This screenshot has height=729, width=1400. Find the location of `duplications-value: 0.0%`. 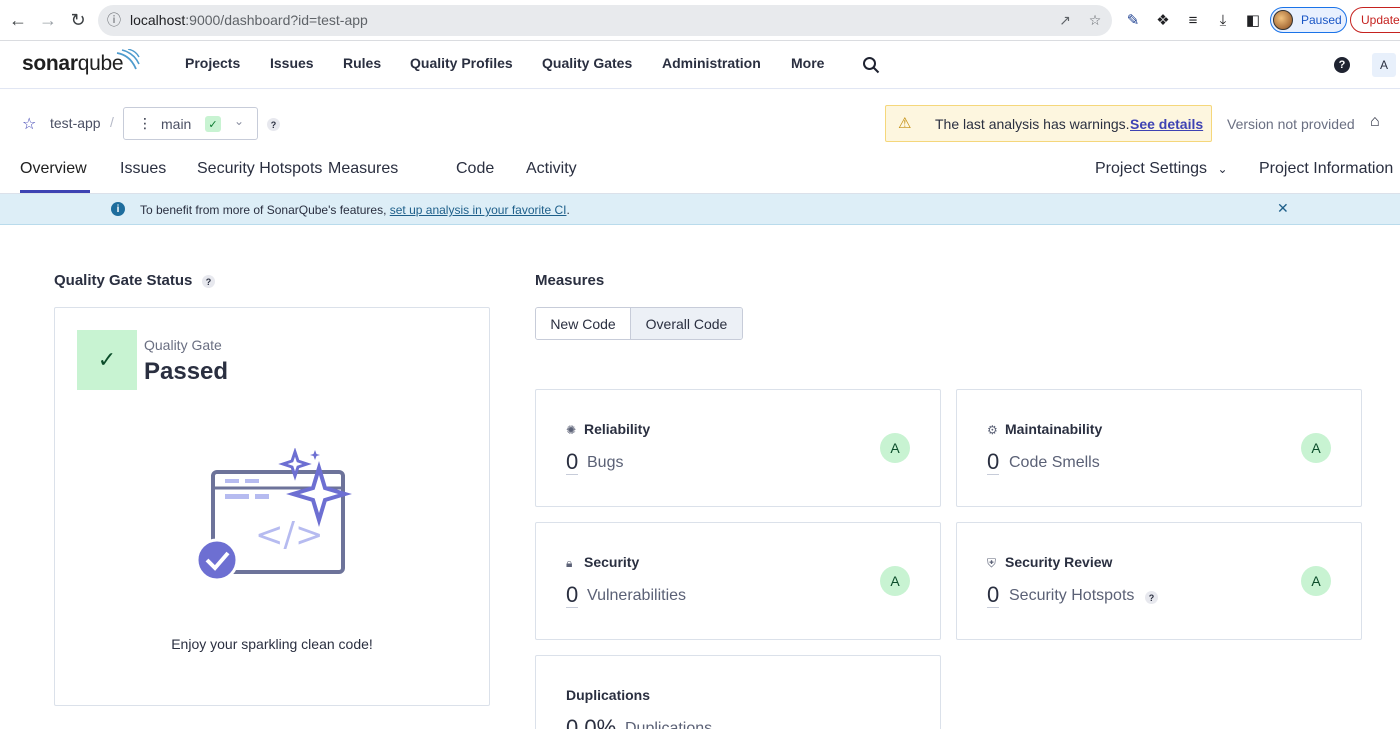

duplications-value: 0.0% is located at coordinates (591, 722).